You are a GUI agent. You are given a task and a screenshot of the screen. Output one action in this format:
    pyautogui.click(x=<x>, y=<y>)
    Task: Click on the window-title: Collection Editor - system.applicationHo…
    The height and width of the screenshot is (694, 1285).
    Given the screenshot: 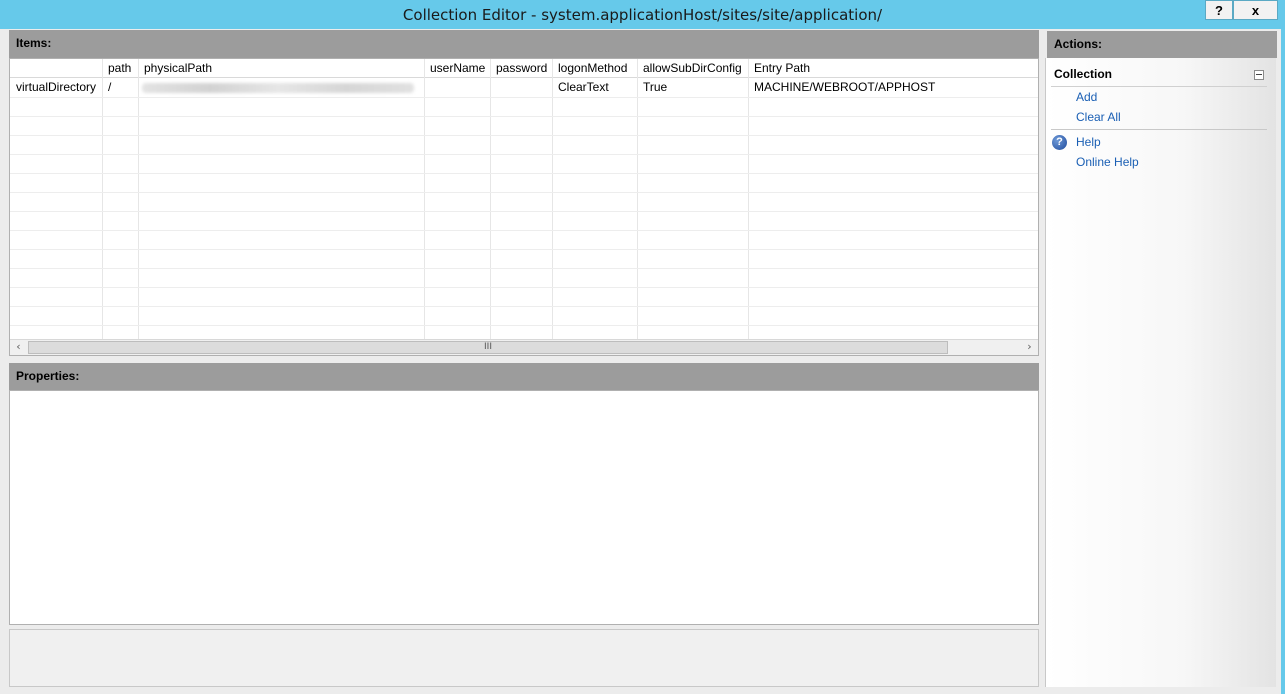 What is the action you would take?
    pyautogui.click(x=642, y=15)
    